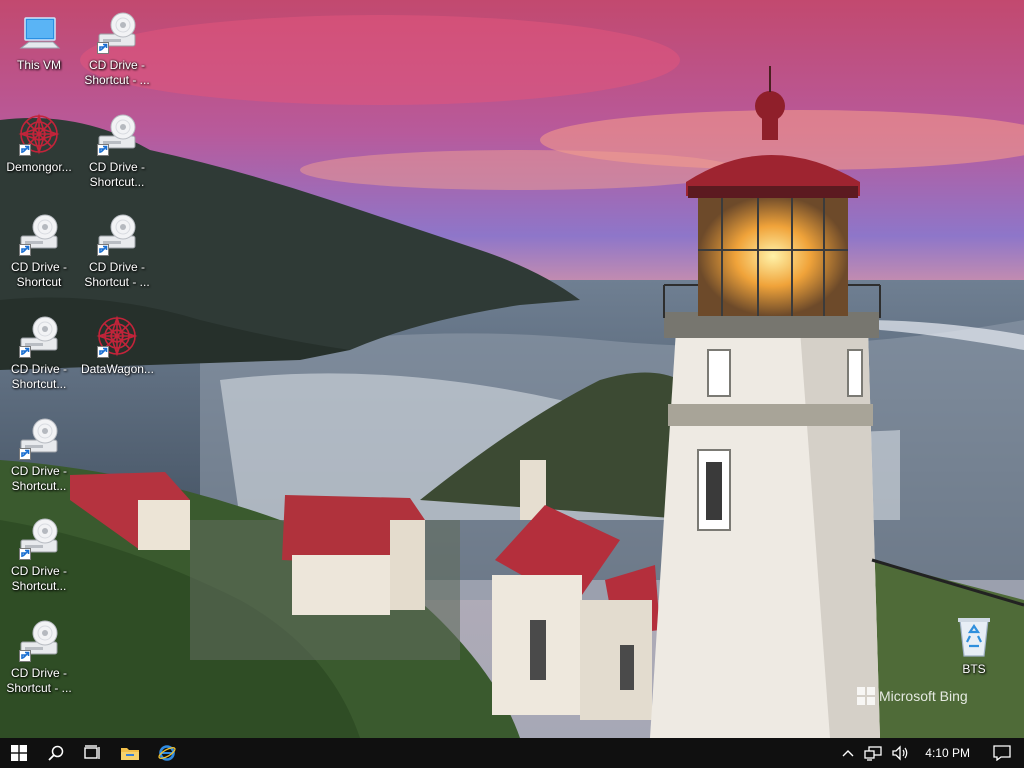 Image resolution: width=1024 pixels, height=768 pixels. I want to click on folder-icon, so click(129, 754).